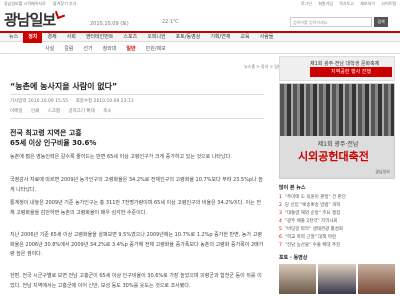 This screenshot has width=400, height=300. I want to click on set-homepage-link: 광남일보를 시작페이지로, so click(25, 3).